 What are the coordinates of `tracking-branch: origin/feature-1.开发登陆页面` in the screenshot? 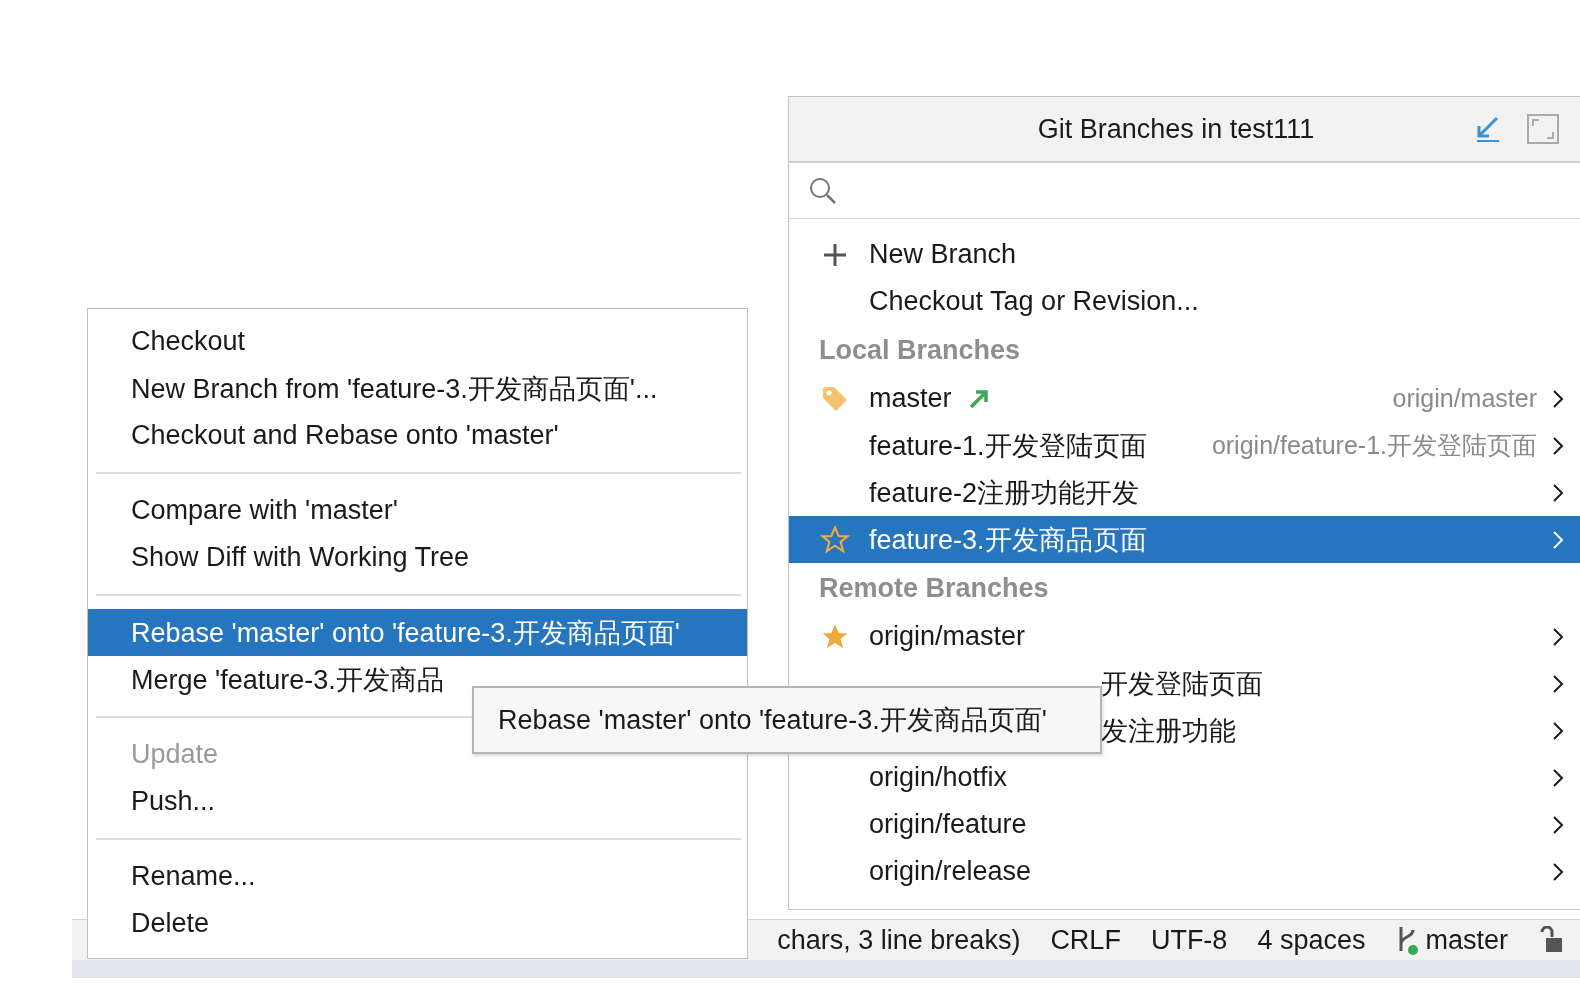 It's located at (1373, 445).